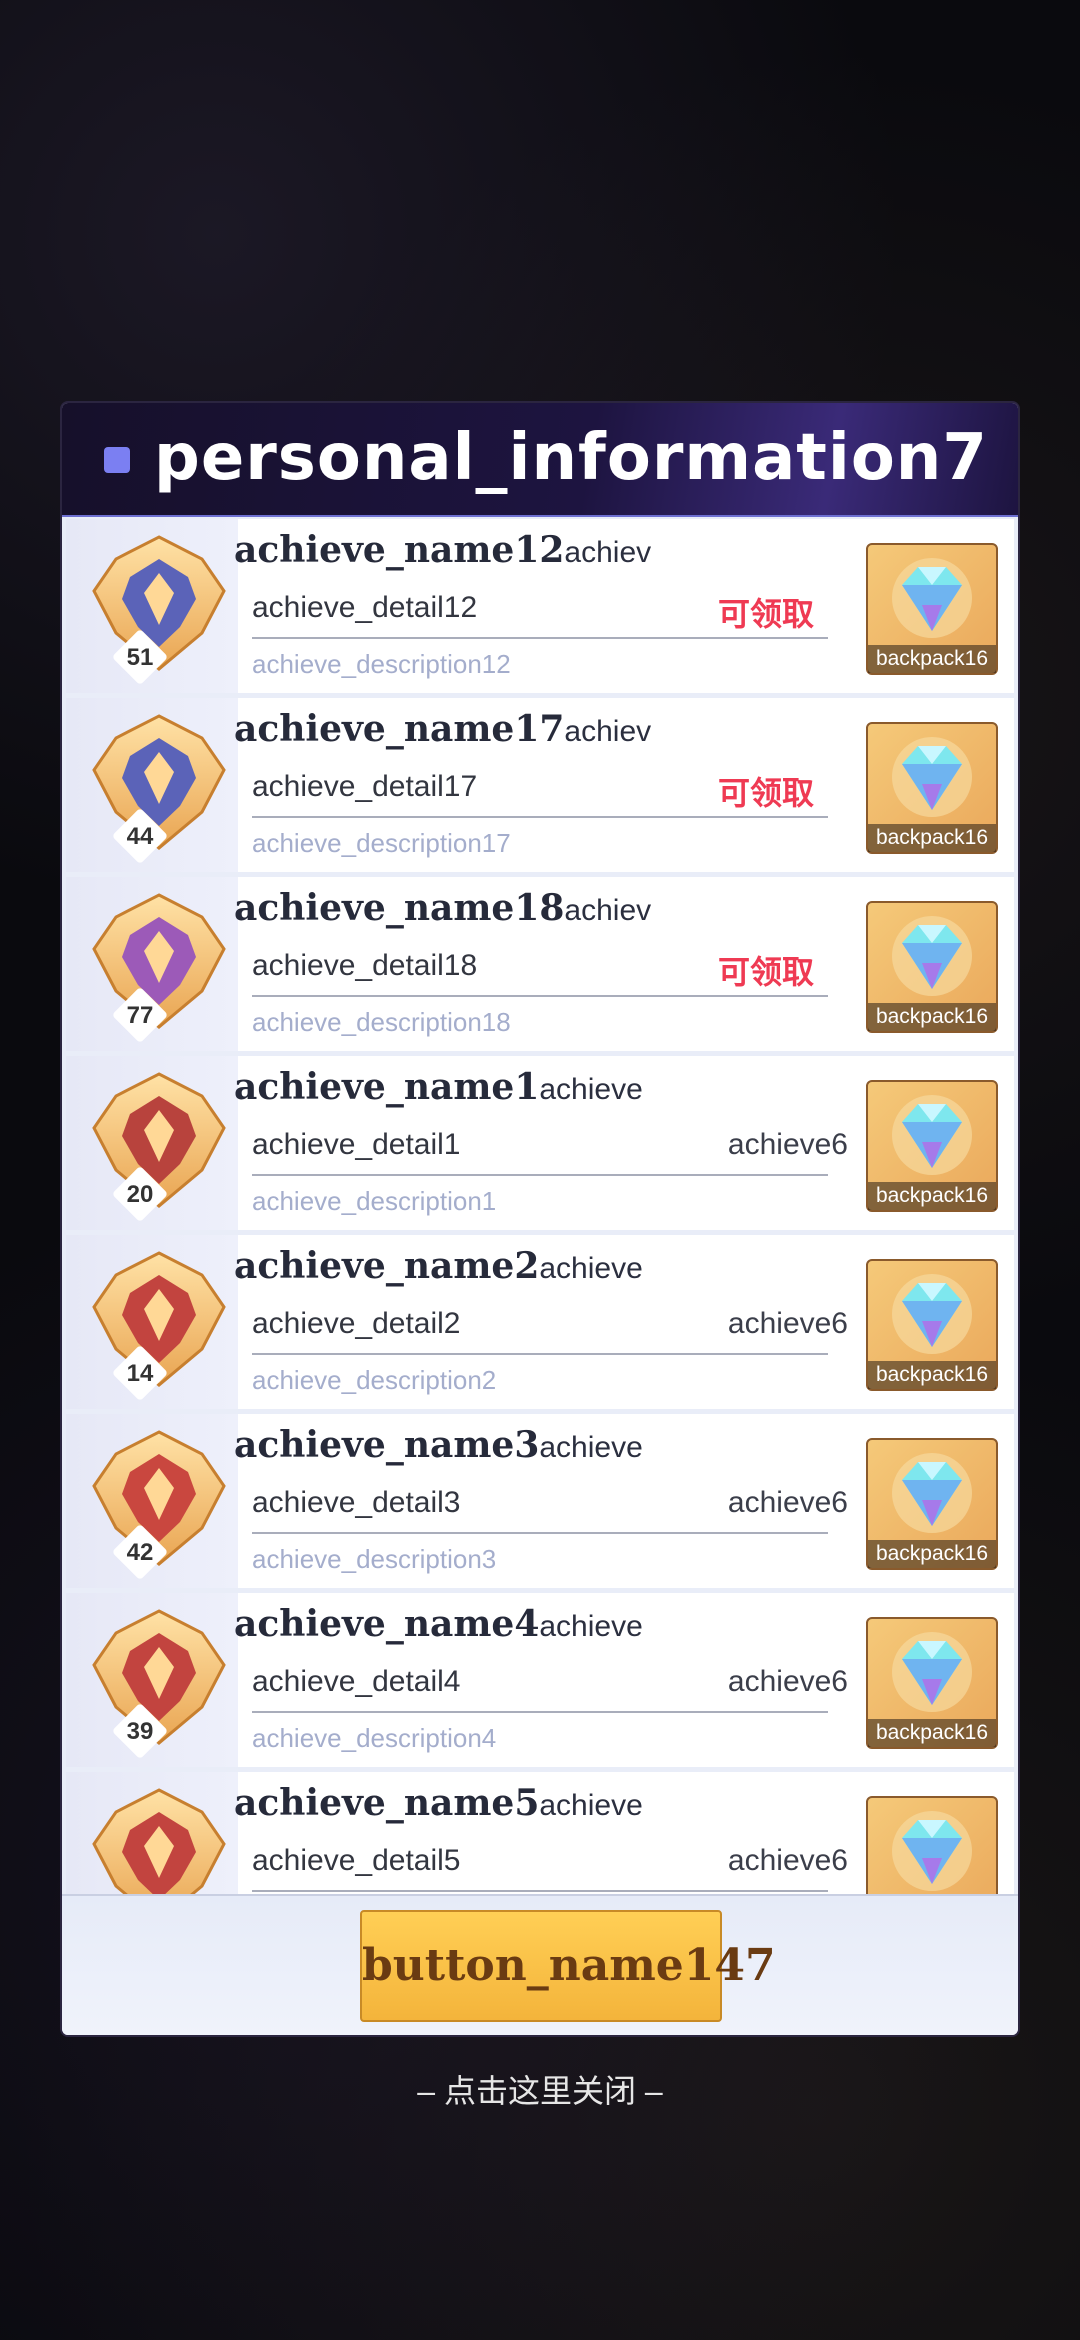 This screenshot has height=2340, width=1080. I want to click on achievement-name: achieve_name1achieve, so click(438, 1087).